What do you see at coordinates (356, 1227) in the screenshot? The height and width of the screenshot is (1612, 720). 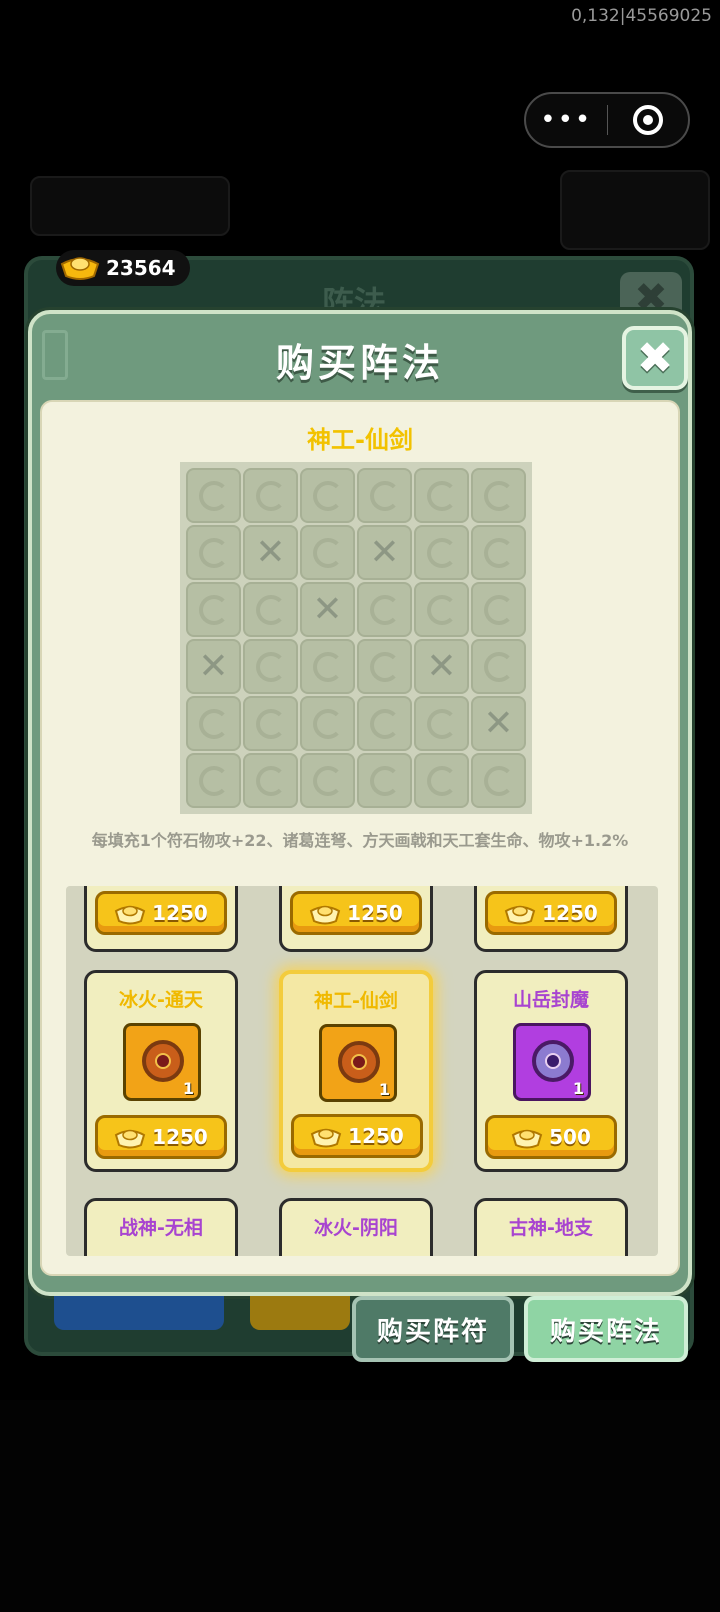 I see `shop-card-bingfeng-yinyang: 冰火-阴阳` at bounding box center [356, 1227].